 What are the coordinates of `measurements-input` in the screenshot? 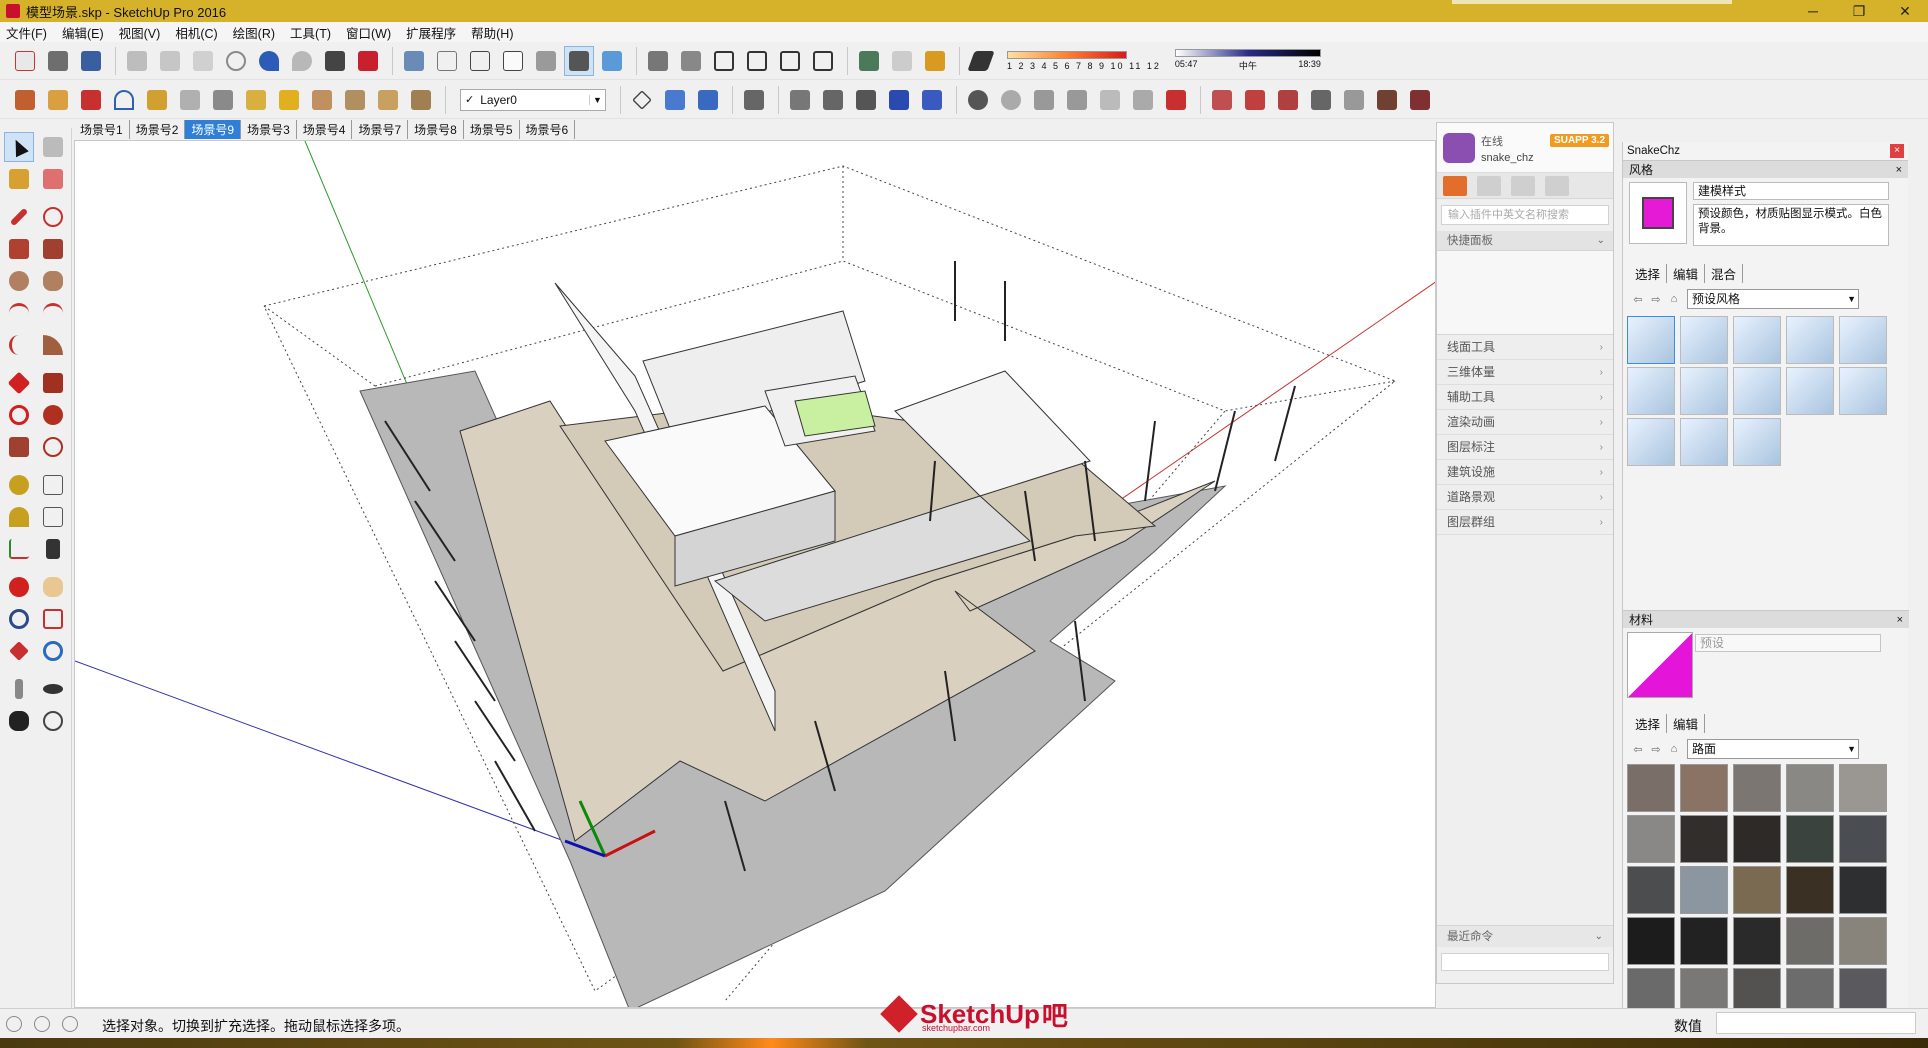 It's located at (1816, 1023).